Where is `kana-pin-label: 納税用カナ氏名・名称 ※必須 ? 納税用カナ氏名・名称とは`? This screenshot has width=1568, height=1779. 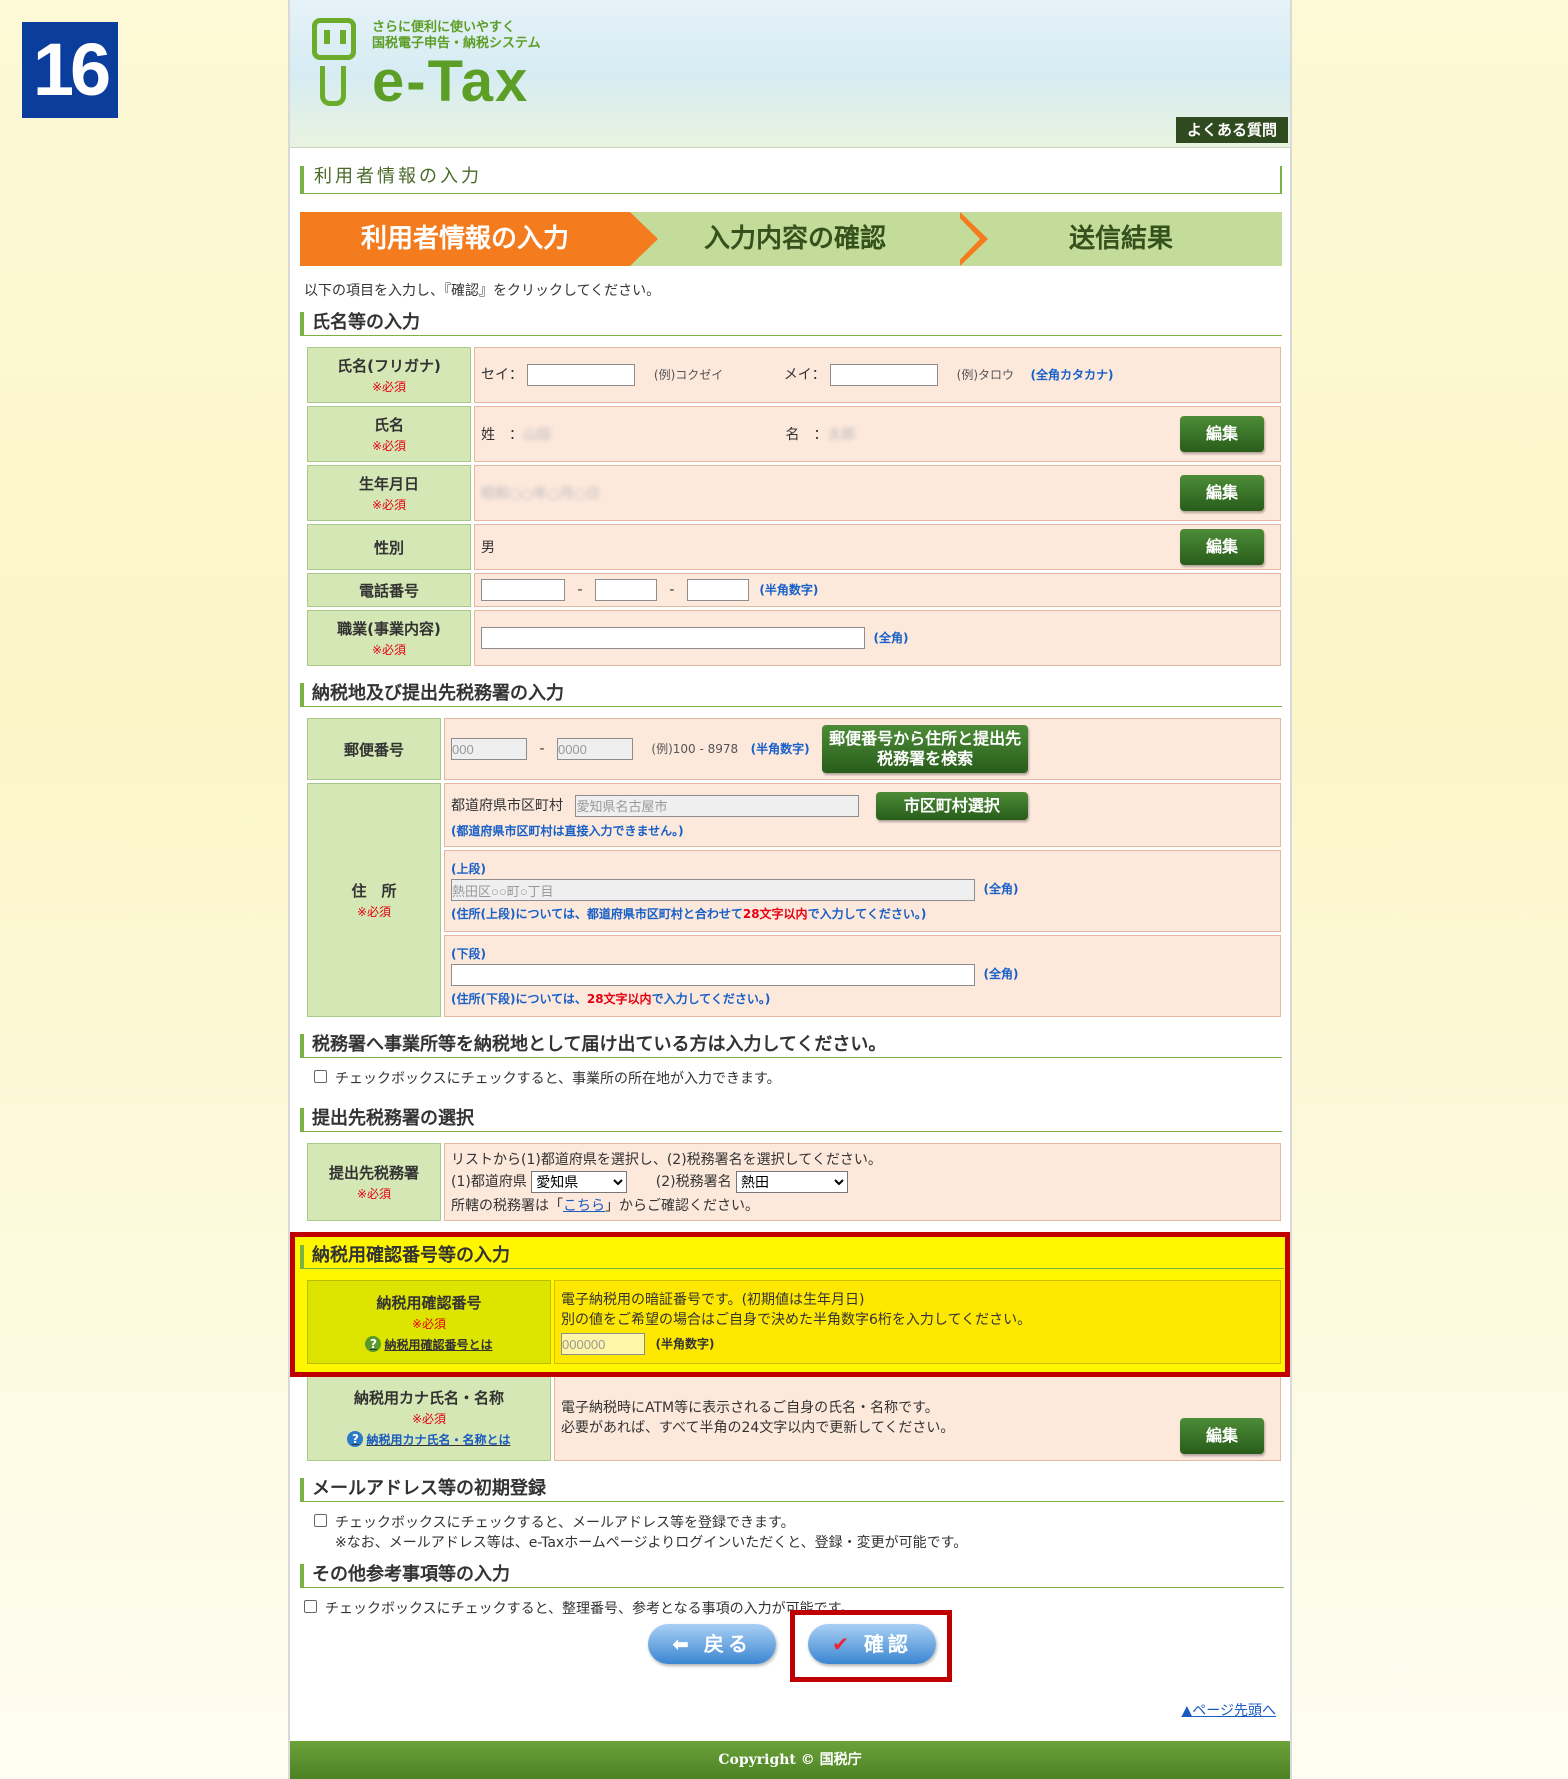
kana-pin-label: 納税用カナ氏名・名称 ※必須 ? 納税用カナ氏名・名称とは is located at coordinates (429, 1417).